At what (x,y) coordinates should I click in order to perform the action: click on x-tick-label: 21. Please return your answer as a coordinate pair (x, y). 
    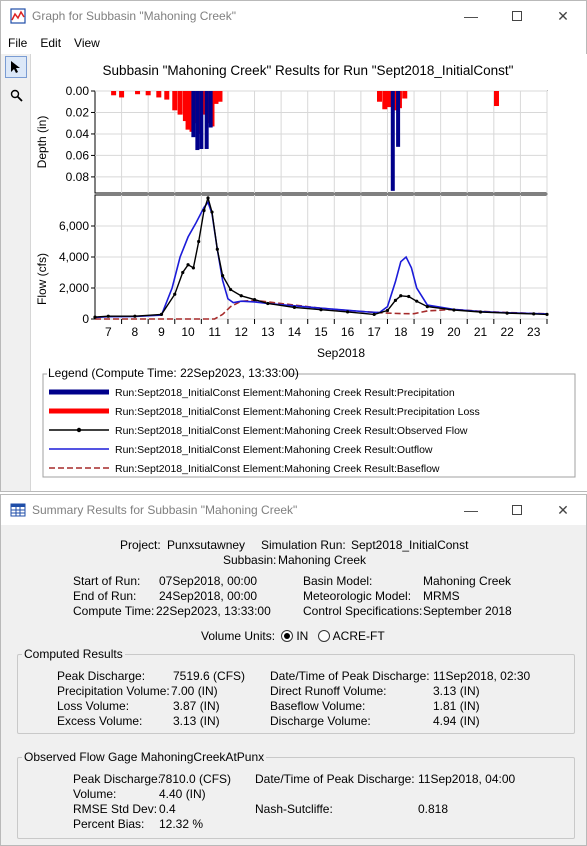
    Looking at the image, I should click on (481, 332).